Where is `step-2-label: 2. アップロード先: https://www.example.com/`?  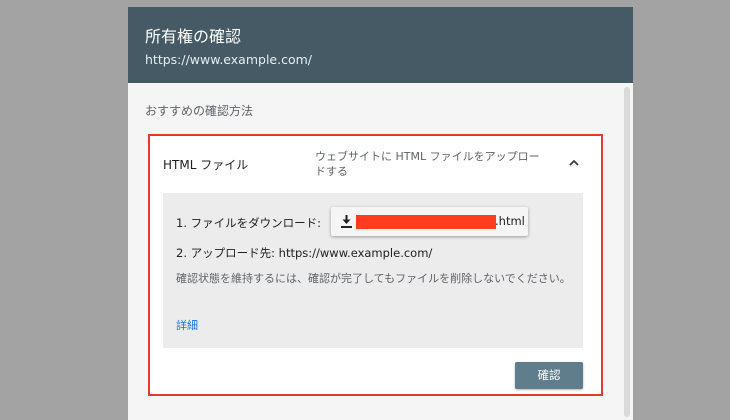 step-2-label: 2. アップロード先: https://www.example.com/ is located at coordinates (304, 253).